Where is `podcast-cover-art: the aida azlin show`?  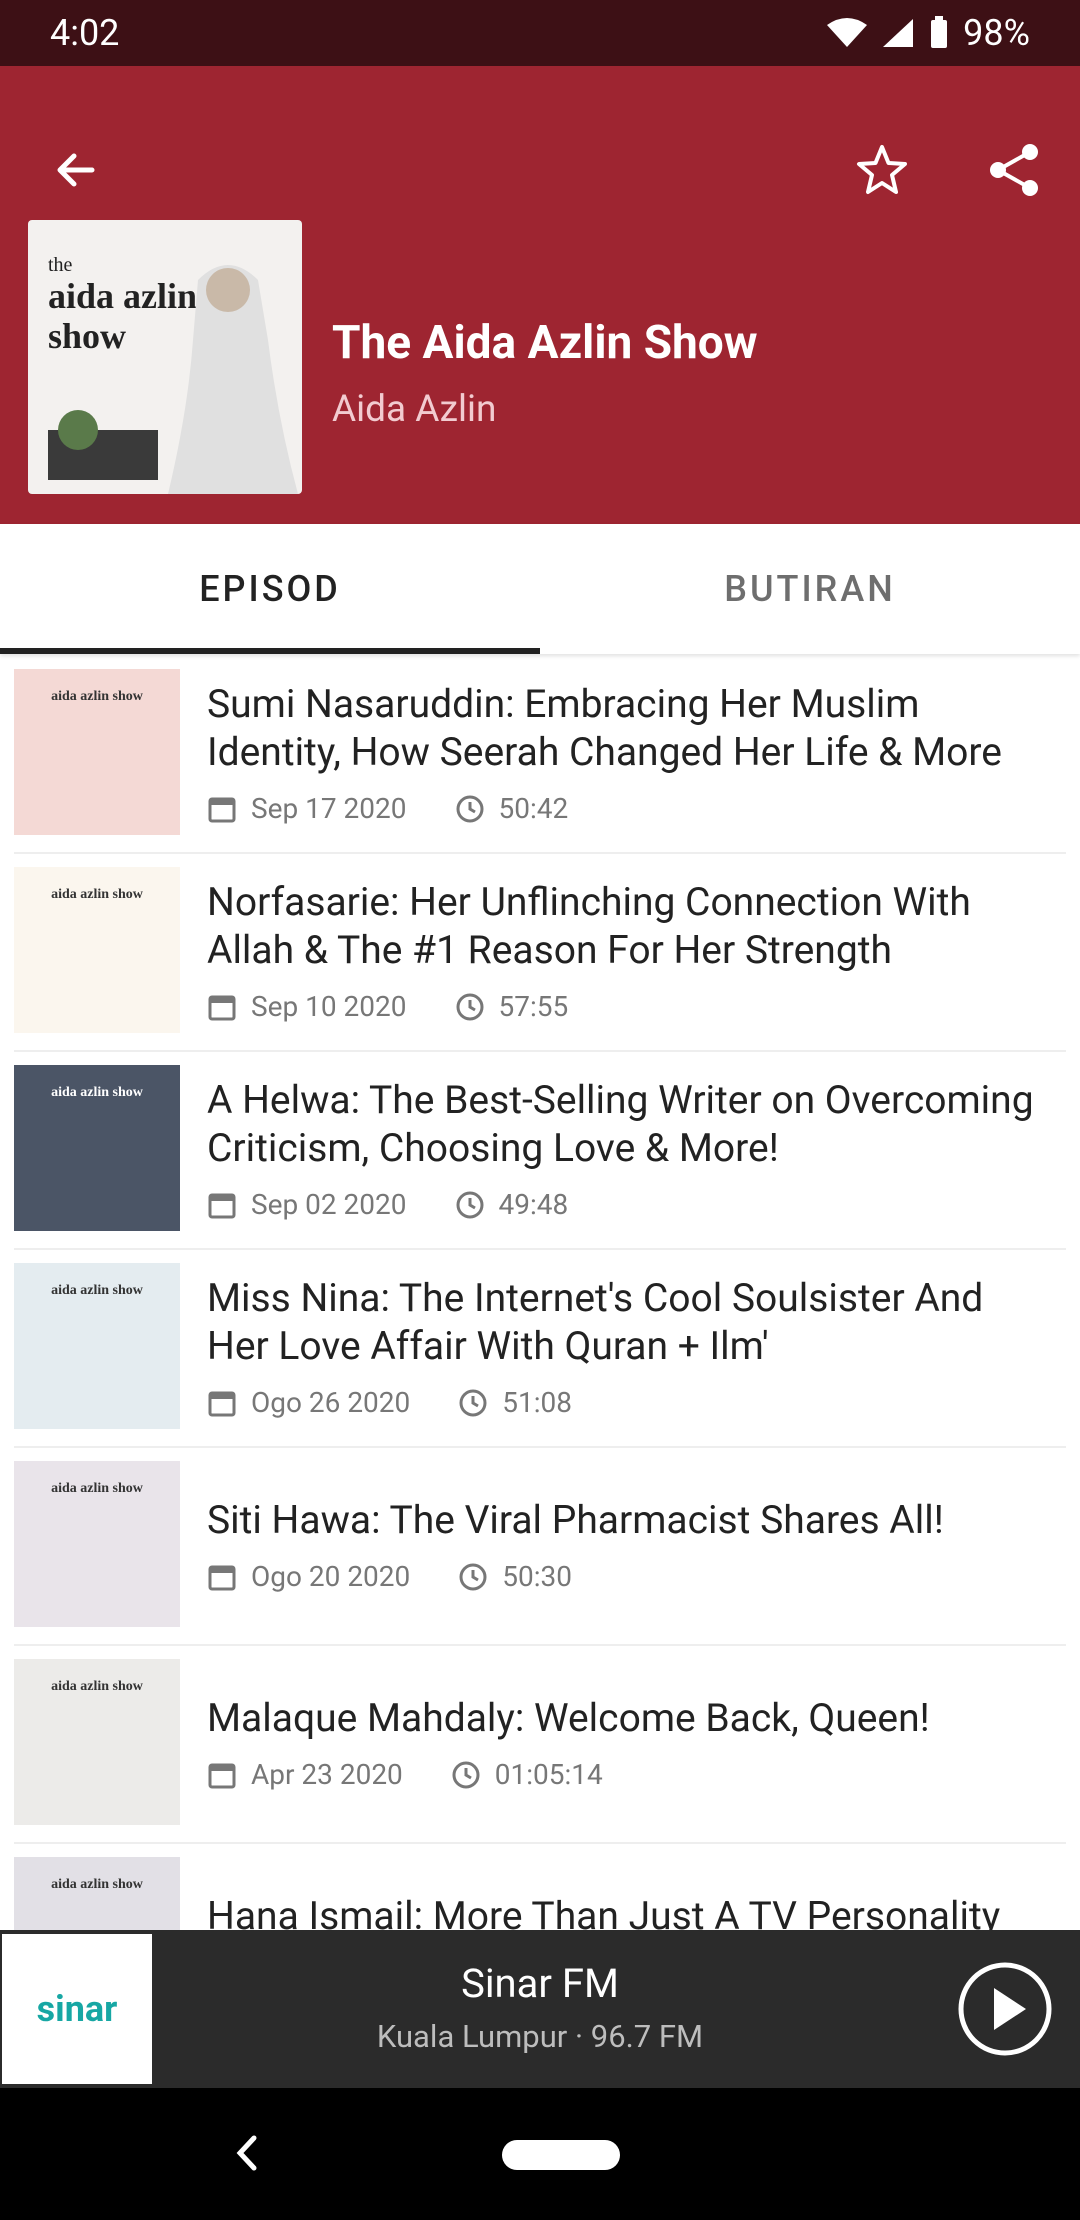
podcast-cover-art: the aida azlin show is located at coordinates (165, 357).